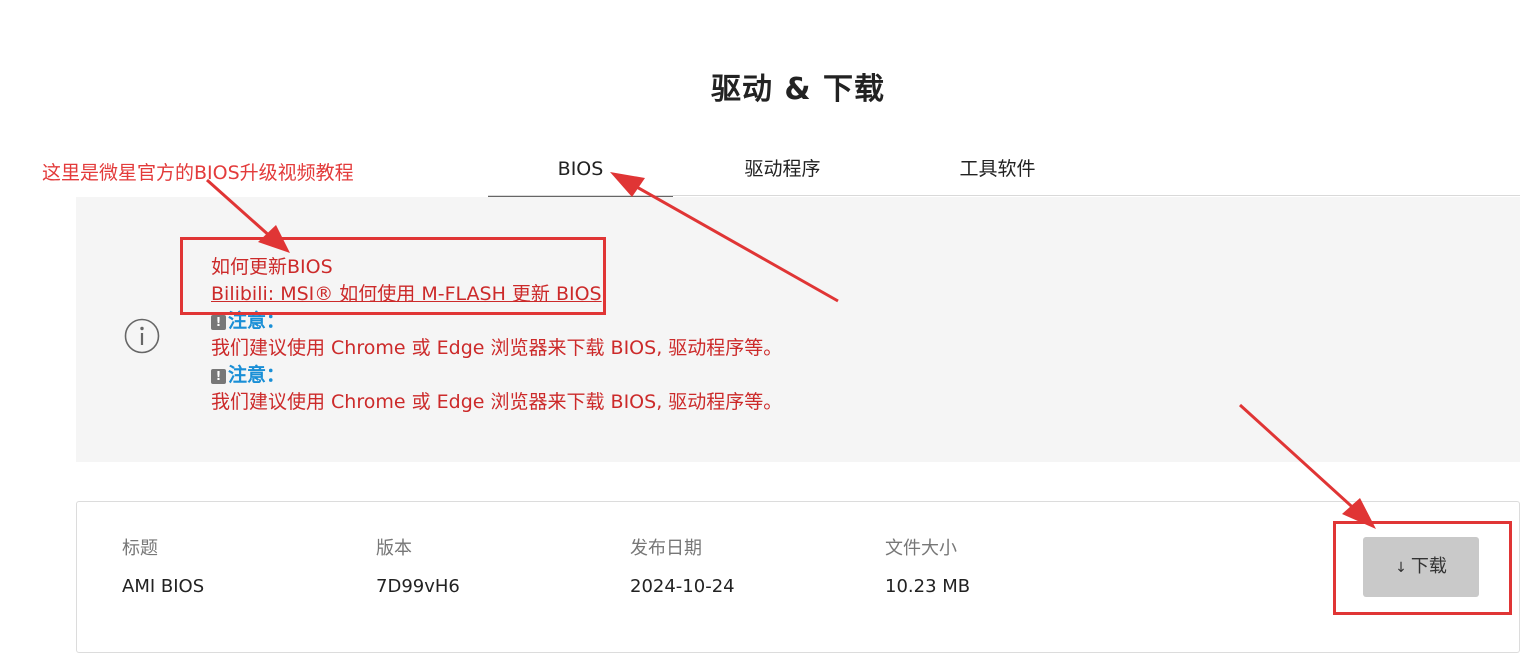  Describe the element at coordinates (921, 548) in the screenshot. I see `column-label-file-size: 文件大小` at that location.